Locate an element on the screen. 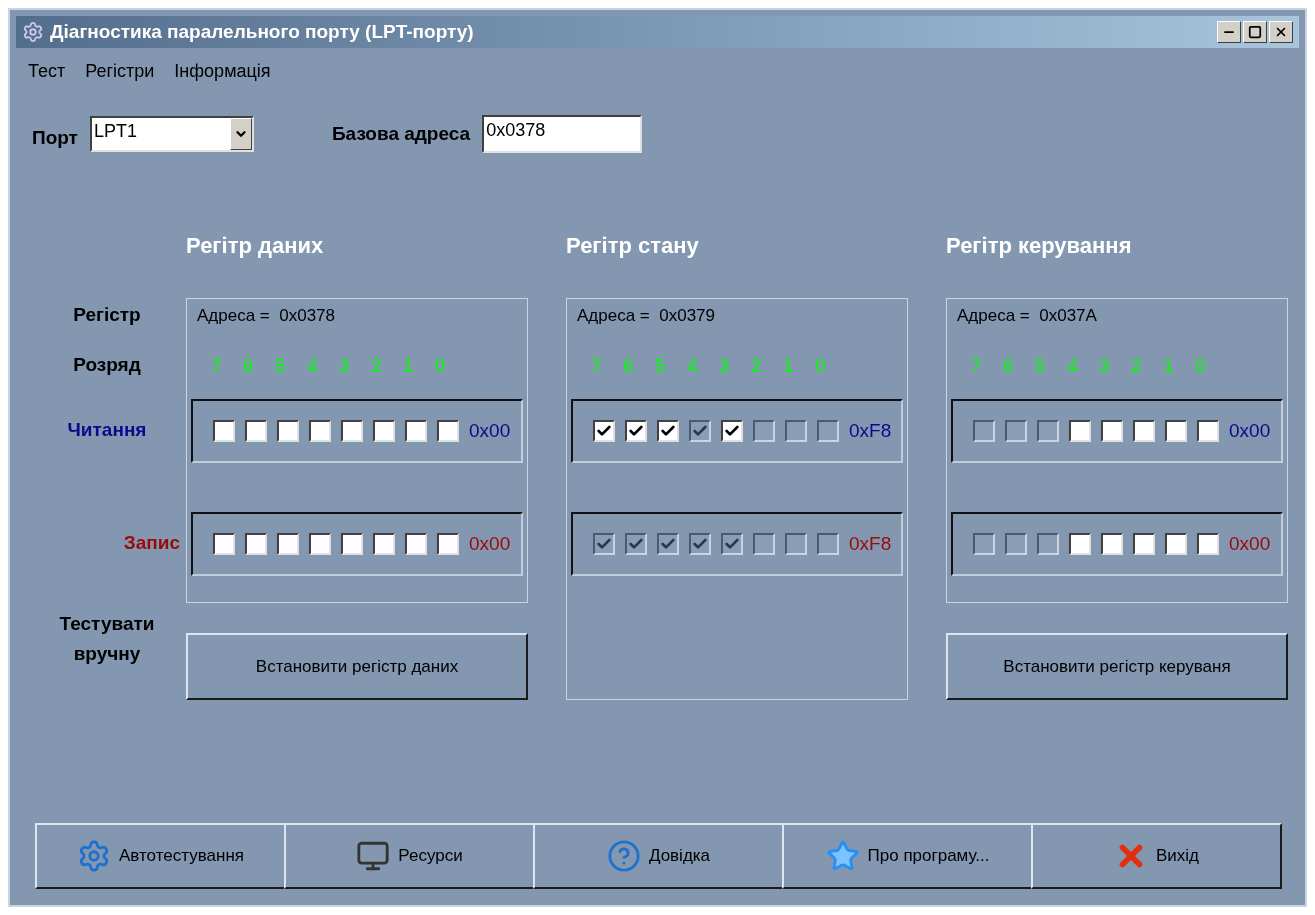 The image size is (1315, 915). close-icon is located at coordinates (1281, 32).